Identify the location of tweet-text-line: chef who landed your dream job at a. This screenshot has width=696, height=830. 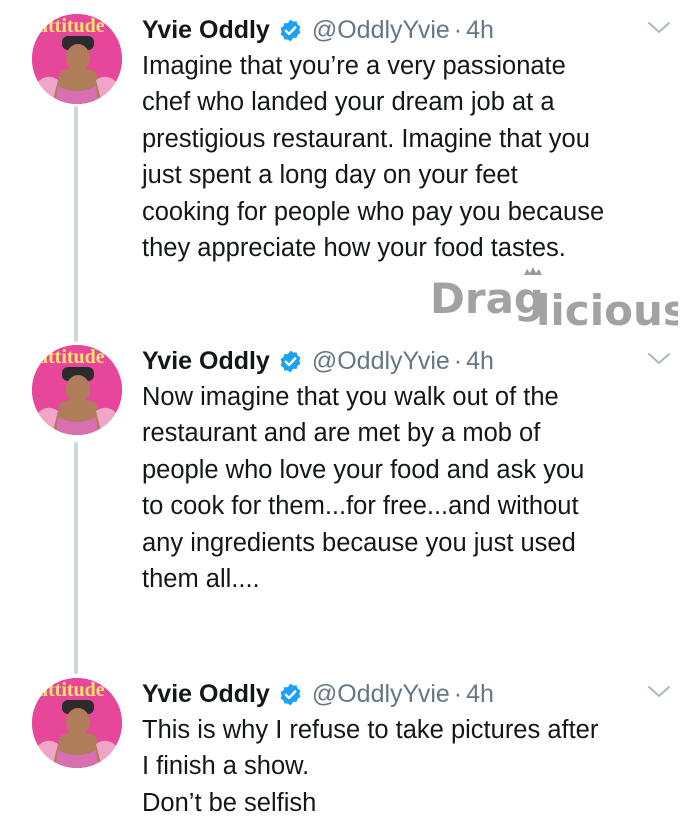
(348, 102).